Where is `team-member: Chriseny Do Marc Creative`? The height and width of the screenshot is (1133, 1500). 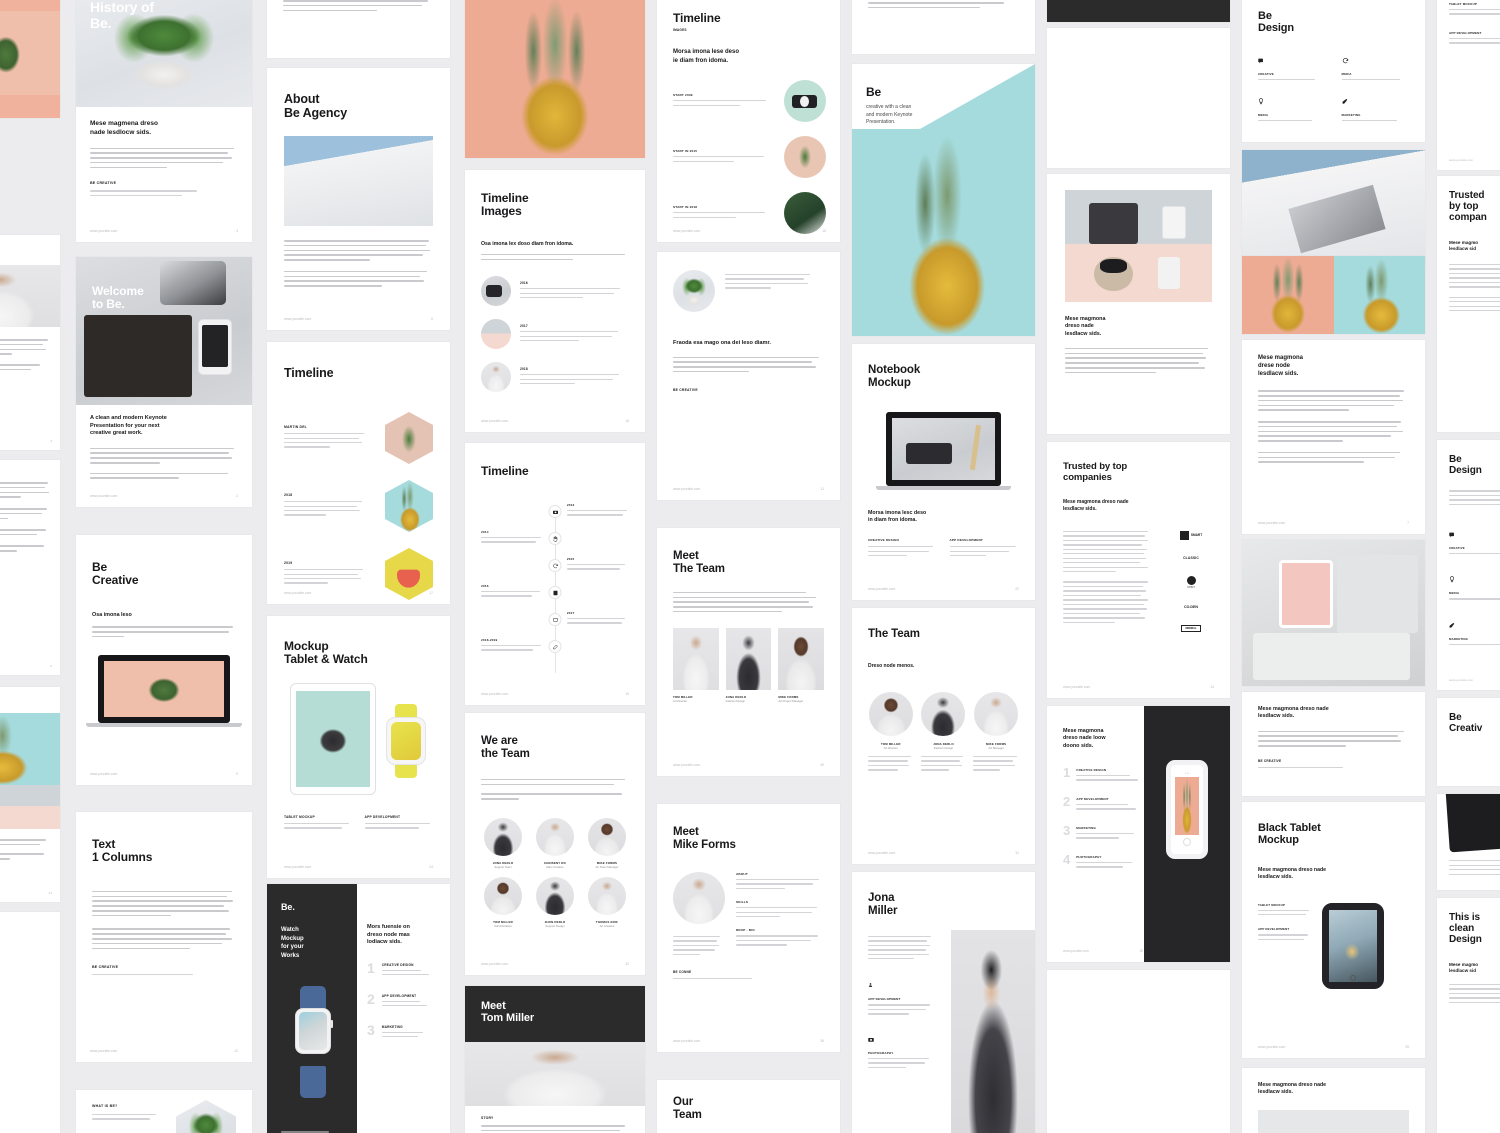 team-member: Chriseny Do Marc Creative is located at coordinates (555, 843).